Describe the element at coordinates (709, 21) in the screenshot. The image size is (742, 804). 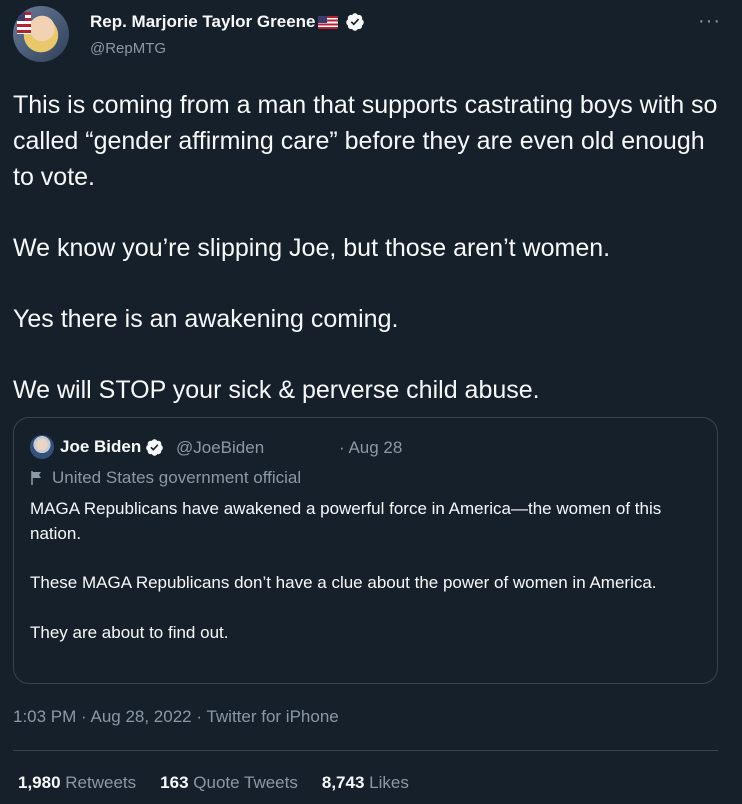
I see `more-options-icon: ···` at that location.